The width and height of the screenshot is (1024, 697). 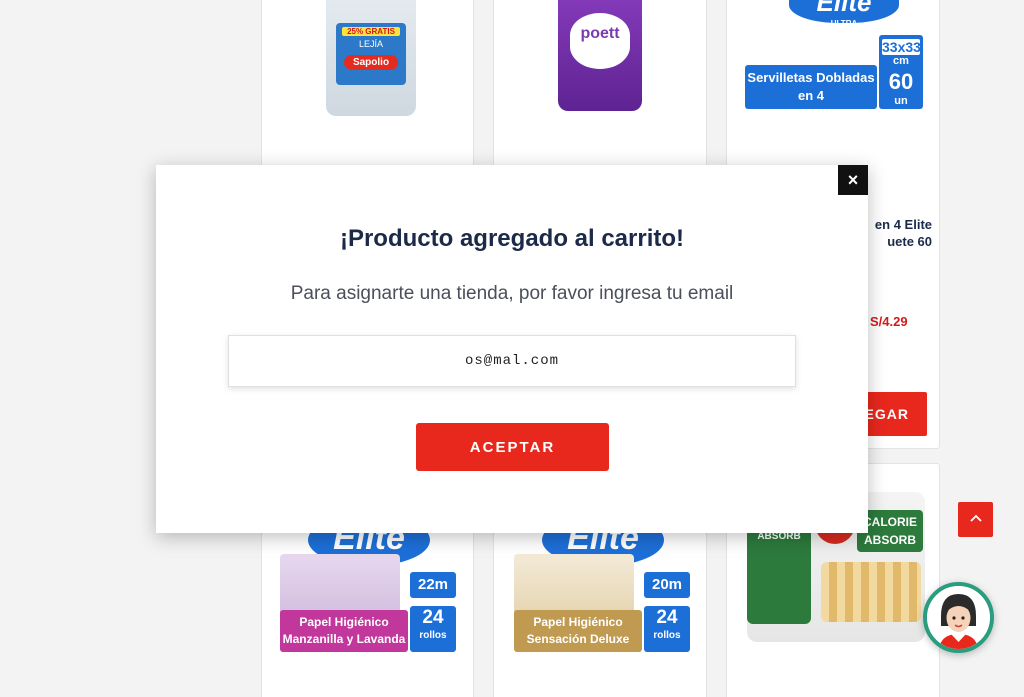 What do you see at coordinates (901, 72) in the screenshot?
I see `servilletas-size: 33x33 cm 60 un` at bounding box center [901, 72].